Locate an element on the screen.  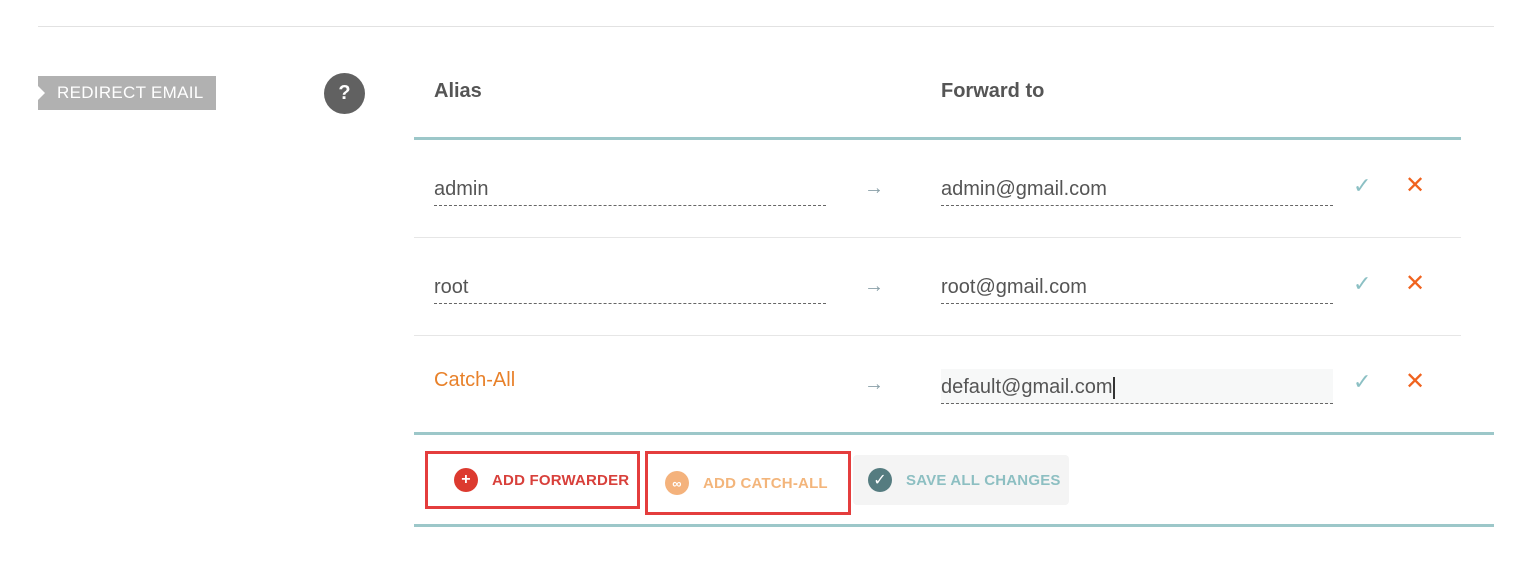
forward-input-admin: admin@gmail.com is located at coordinates (1137, 191).